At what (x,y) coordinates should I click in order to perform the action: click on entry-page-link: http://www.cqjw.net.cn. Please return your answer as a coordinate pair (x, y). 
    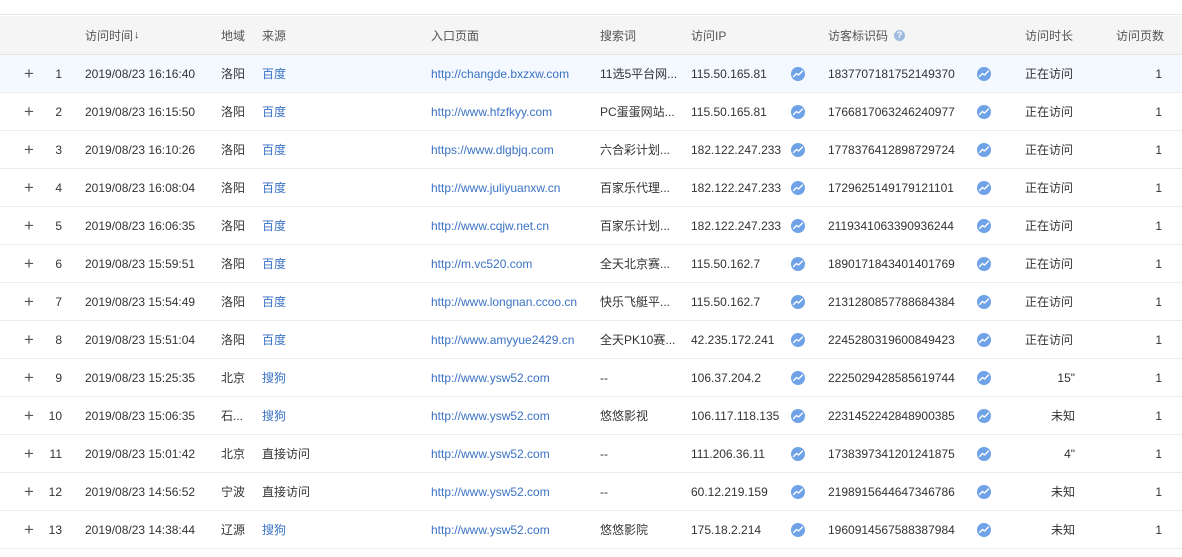
    Looking at the image, I should click on (512, 225).